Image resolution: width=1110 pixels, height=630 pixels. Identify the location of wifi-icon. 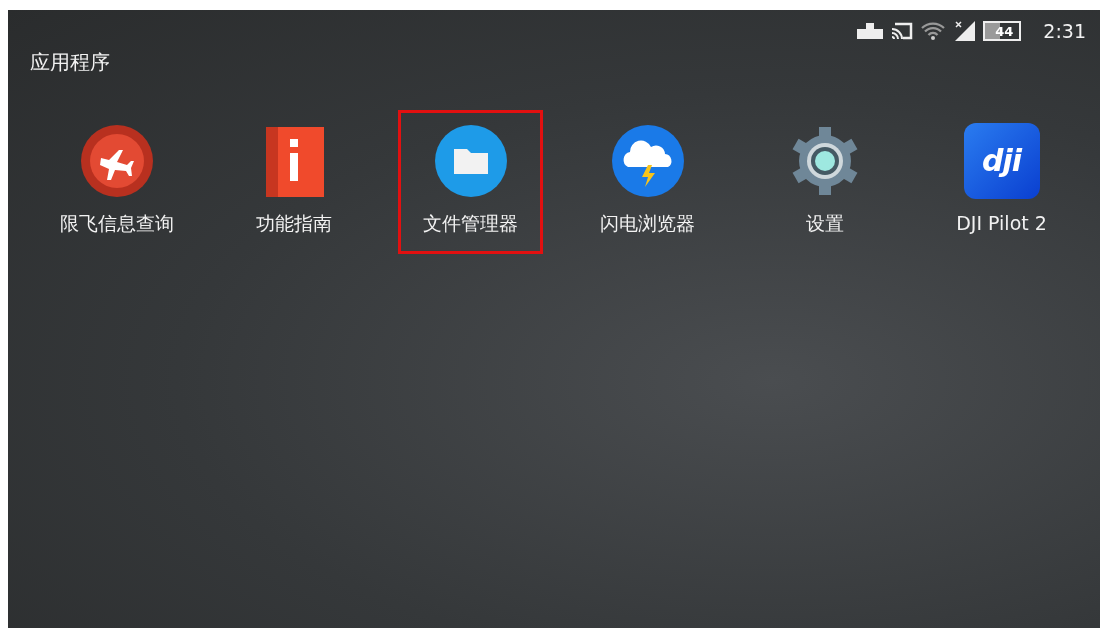
(933, 31).